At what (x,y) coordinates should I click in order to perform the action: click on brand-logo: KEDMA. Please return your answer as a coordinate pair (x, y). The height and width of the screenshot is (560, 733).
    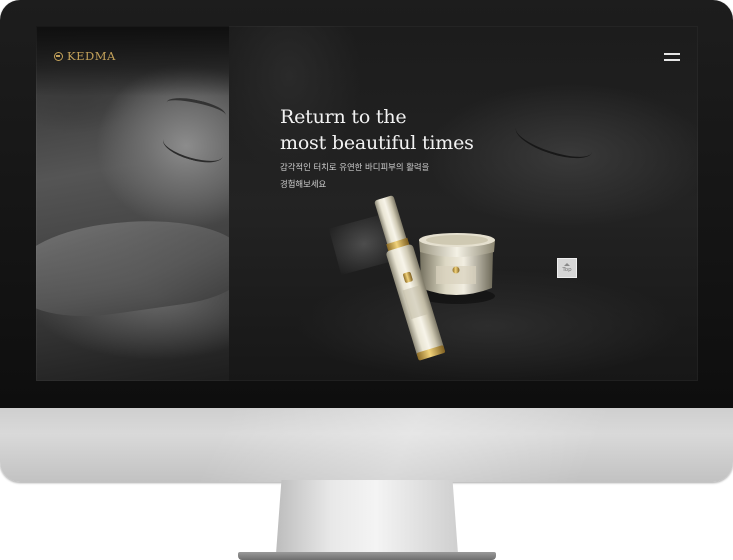
    Looking at the image, I should click on (85, 56).